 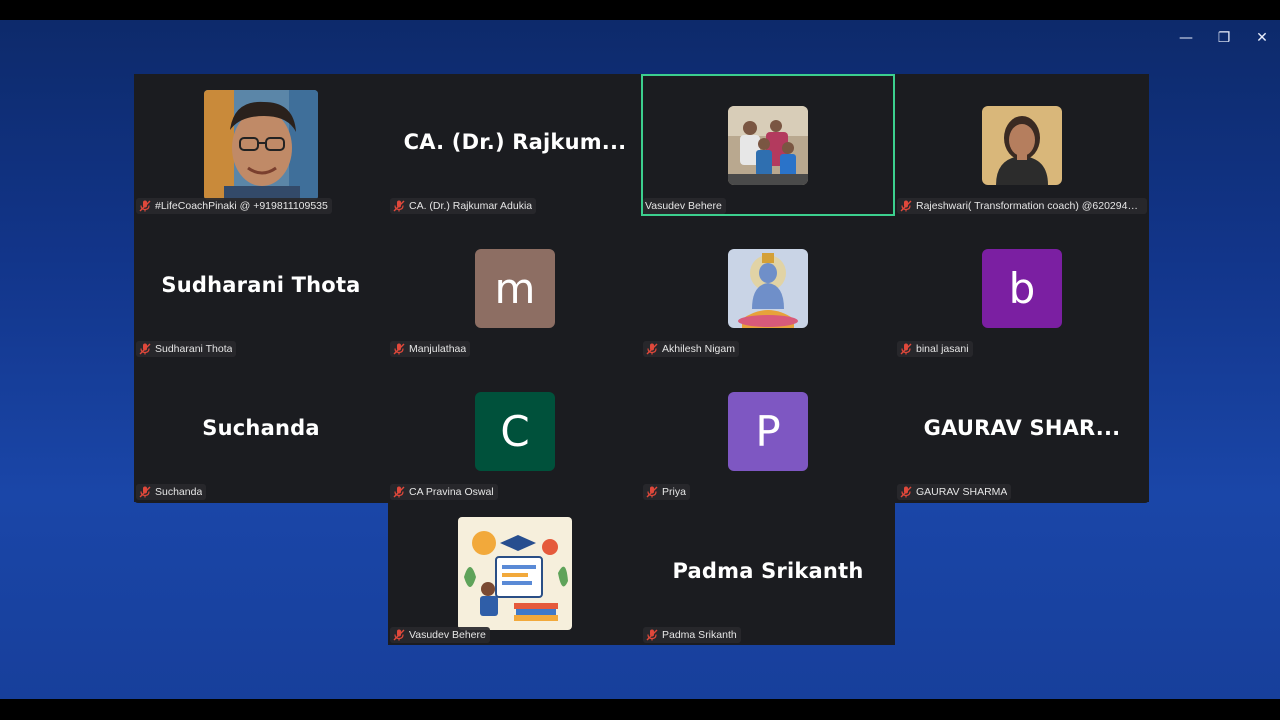 I want to click on participant-name-tag: CA Pravina Oswal, so click(x=444, y=492).